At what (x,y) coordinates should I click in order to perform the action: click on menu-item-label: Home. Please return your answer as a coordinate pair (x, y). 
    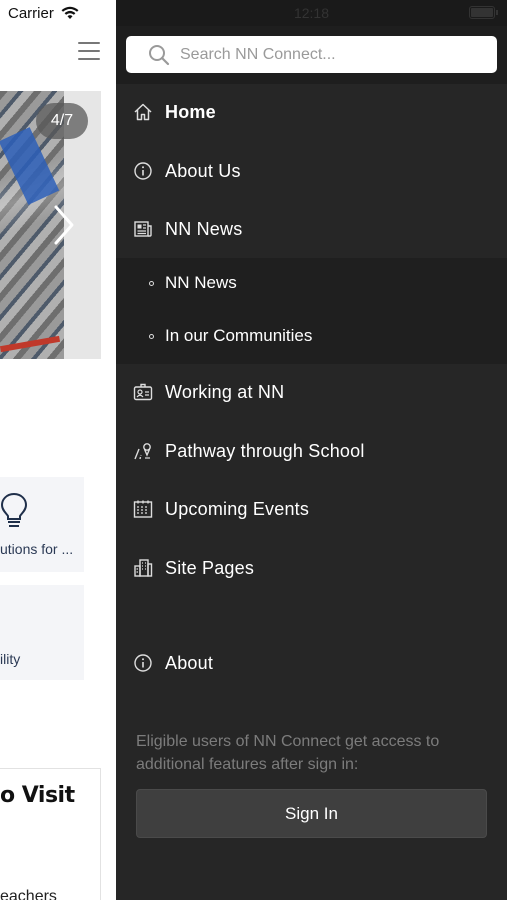
    Looking at the image, I should click on (190, 111).